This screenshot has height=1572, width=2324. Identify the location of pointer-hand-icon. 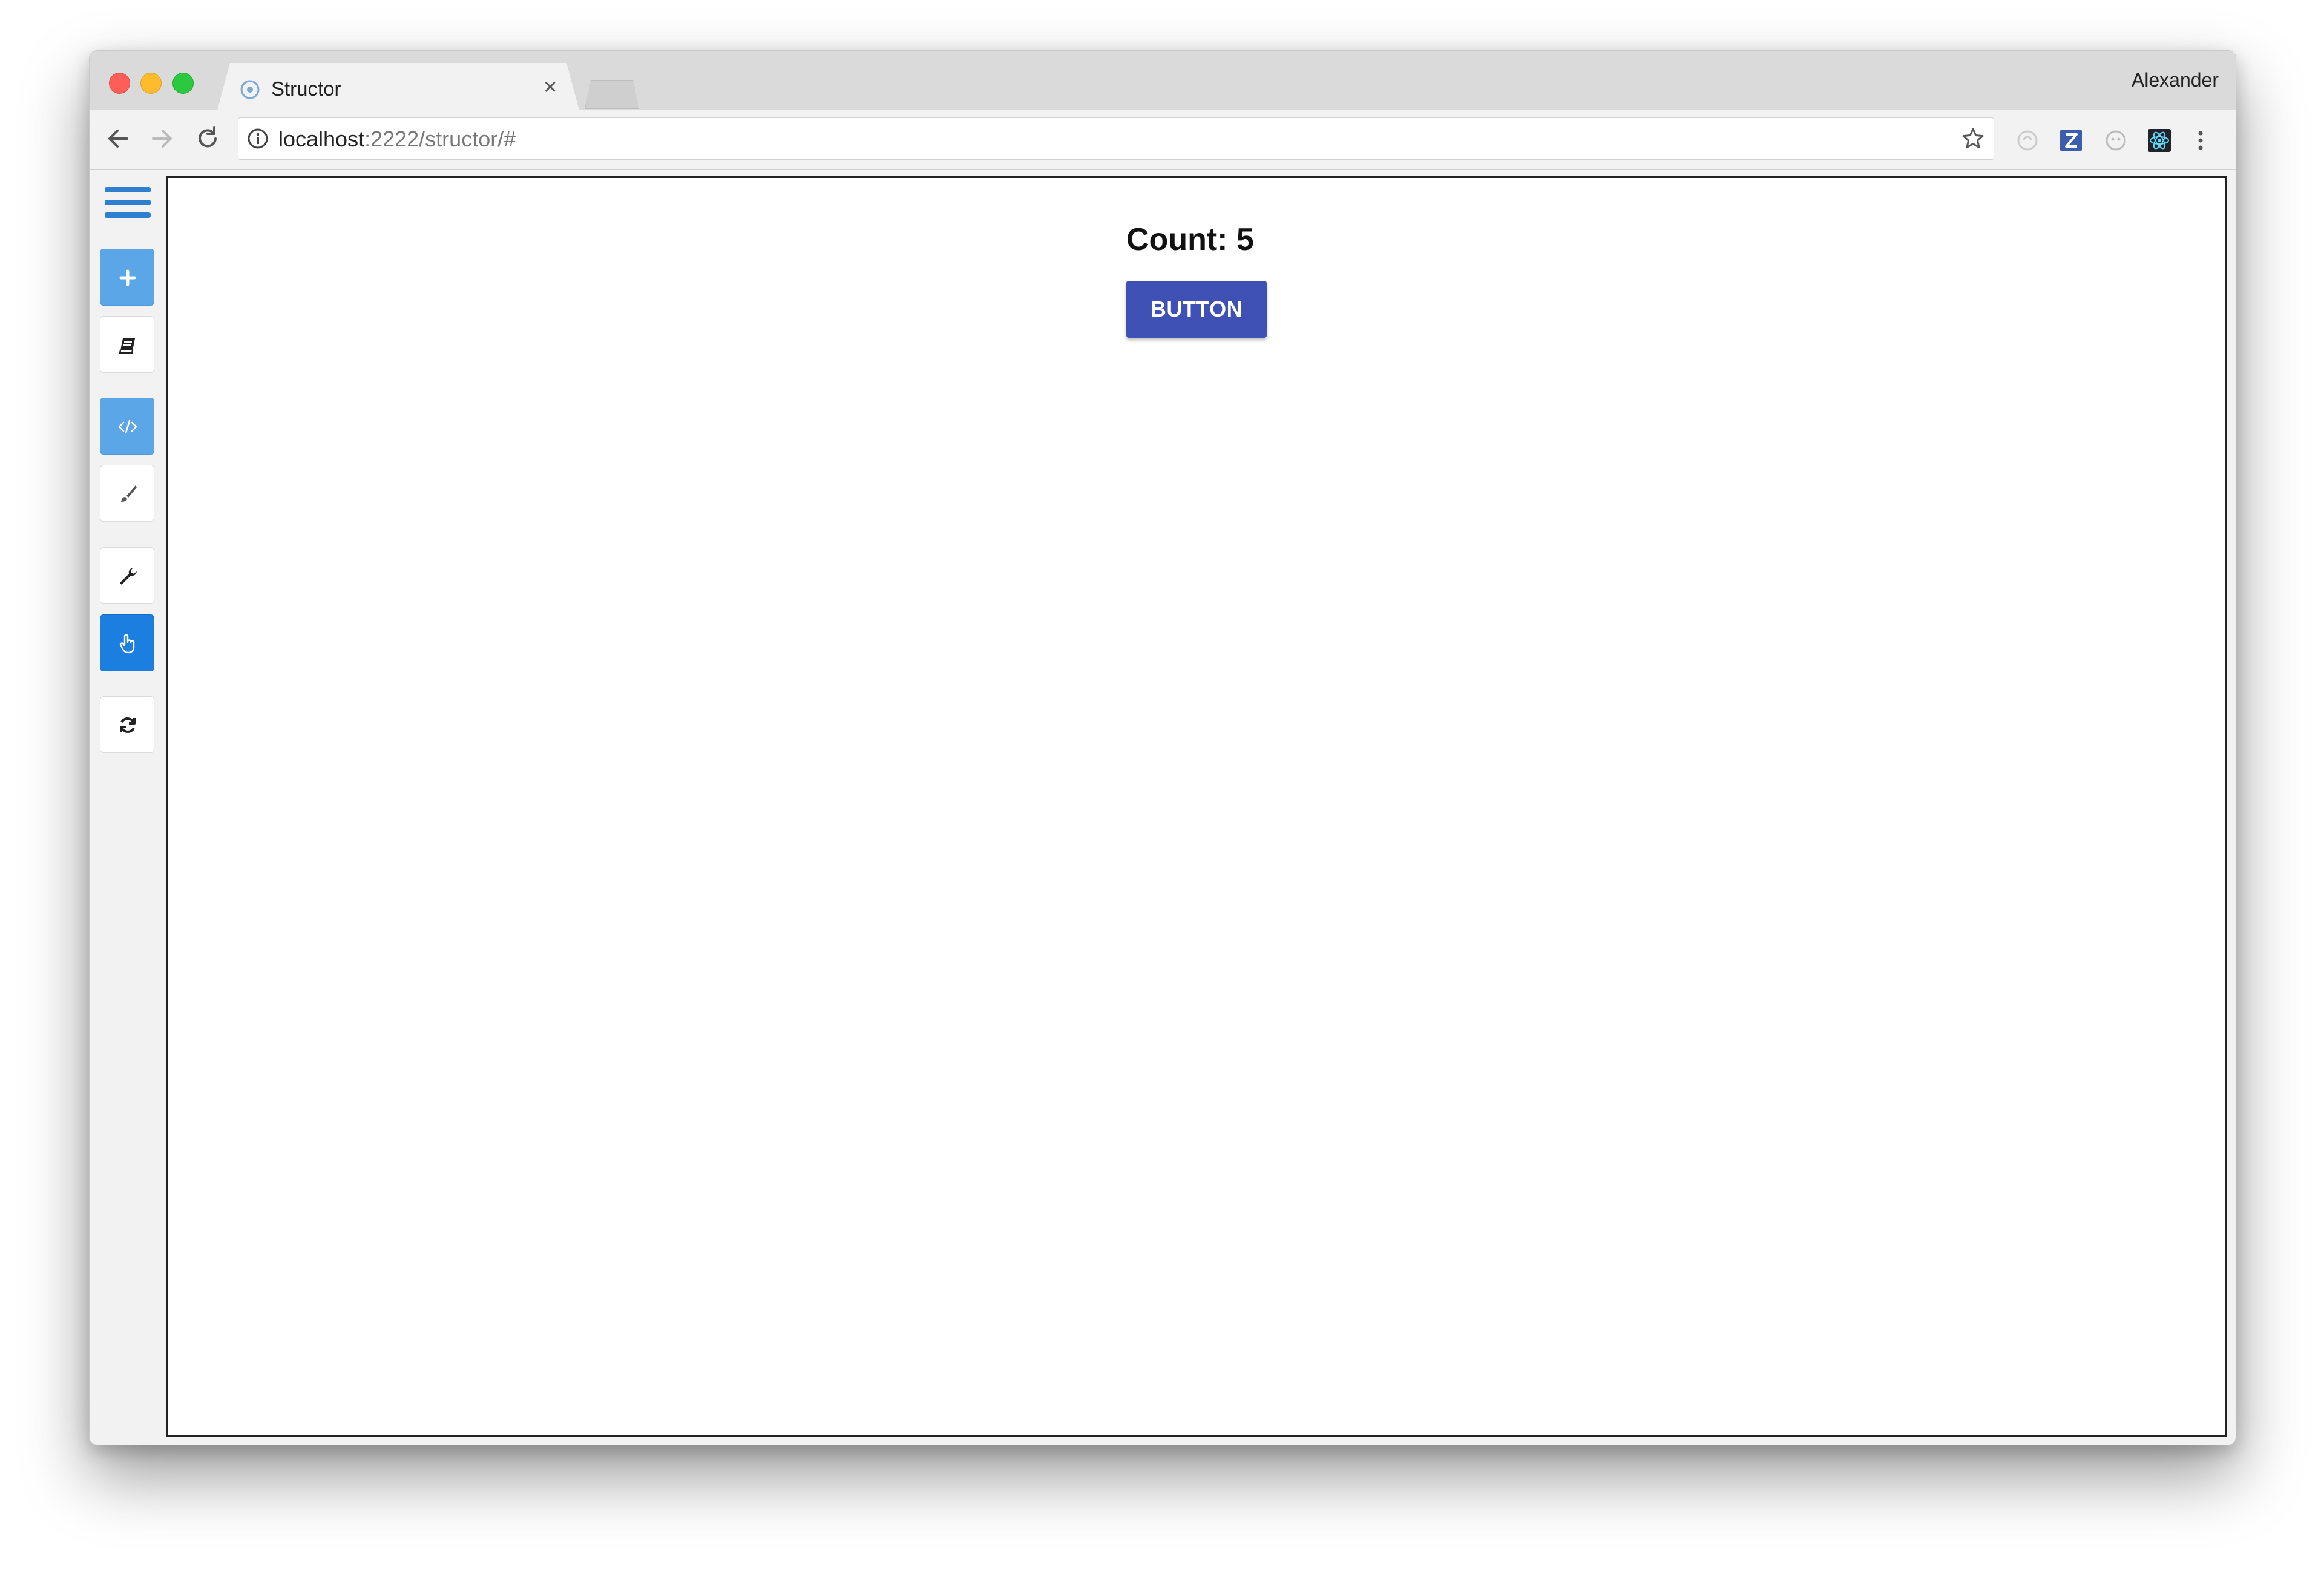
(127, 644).